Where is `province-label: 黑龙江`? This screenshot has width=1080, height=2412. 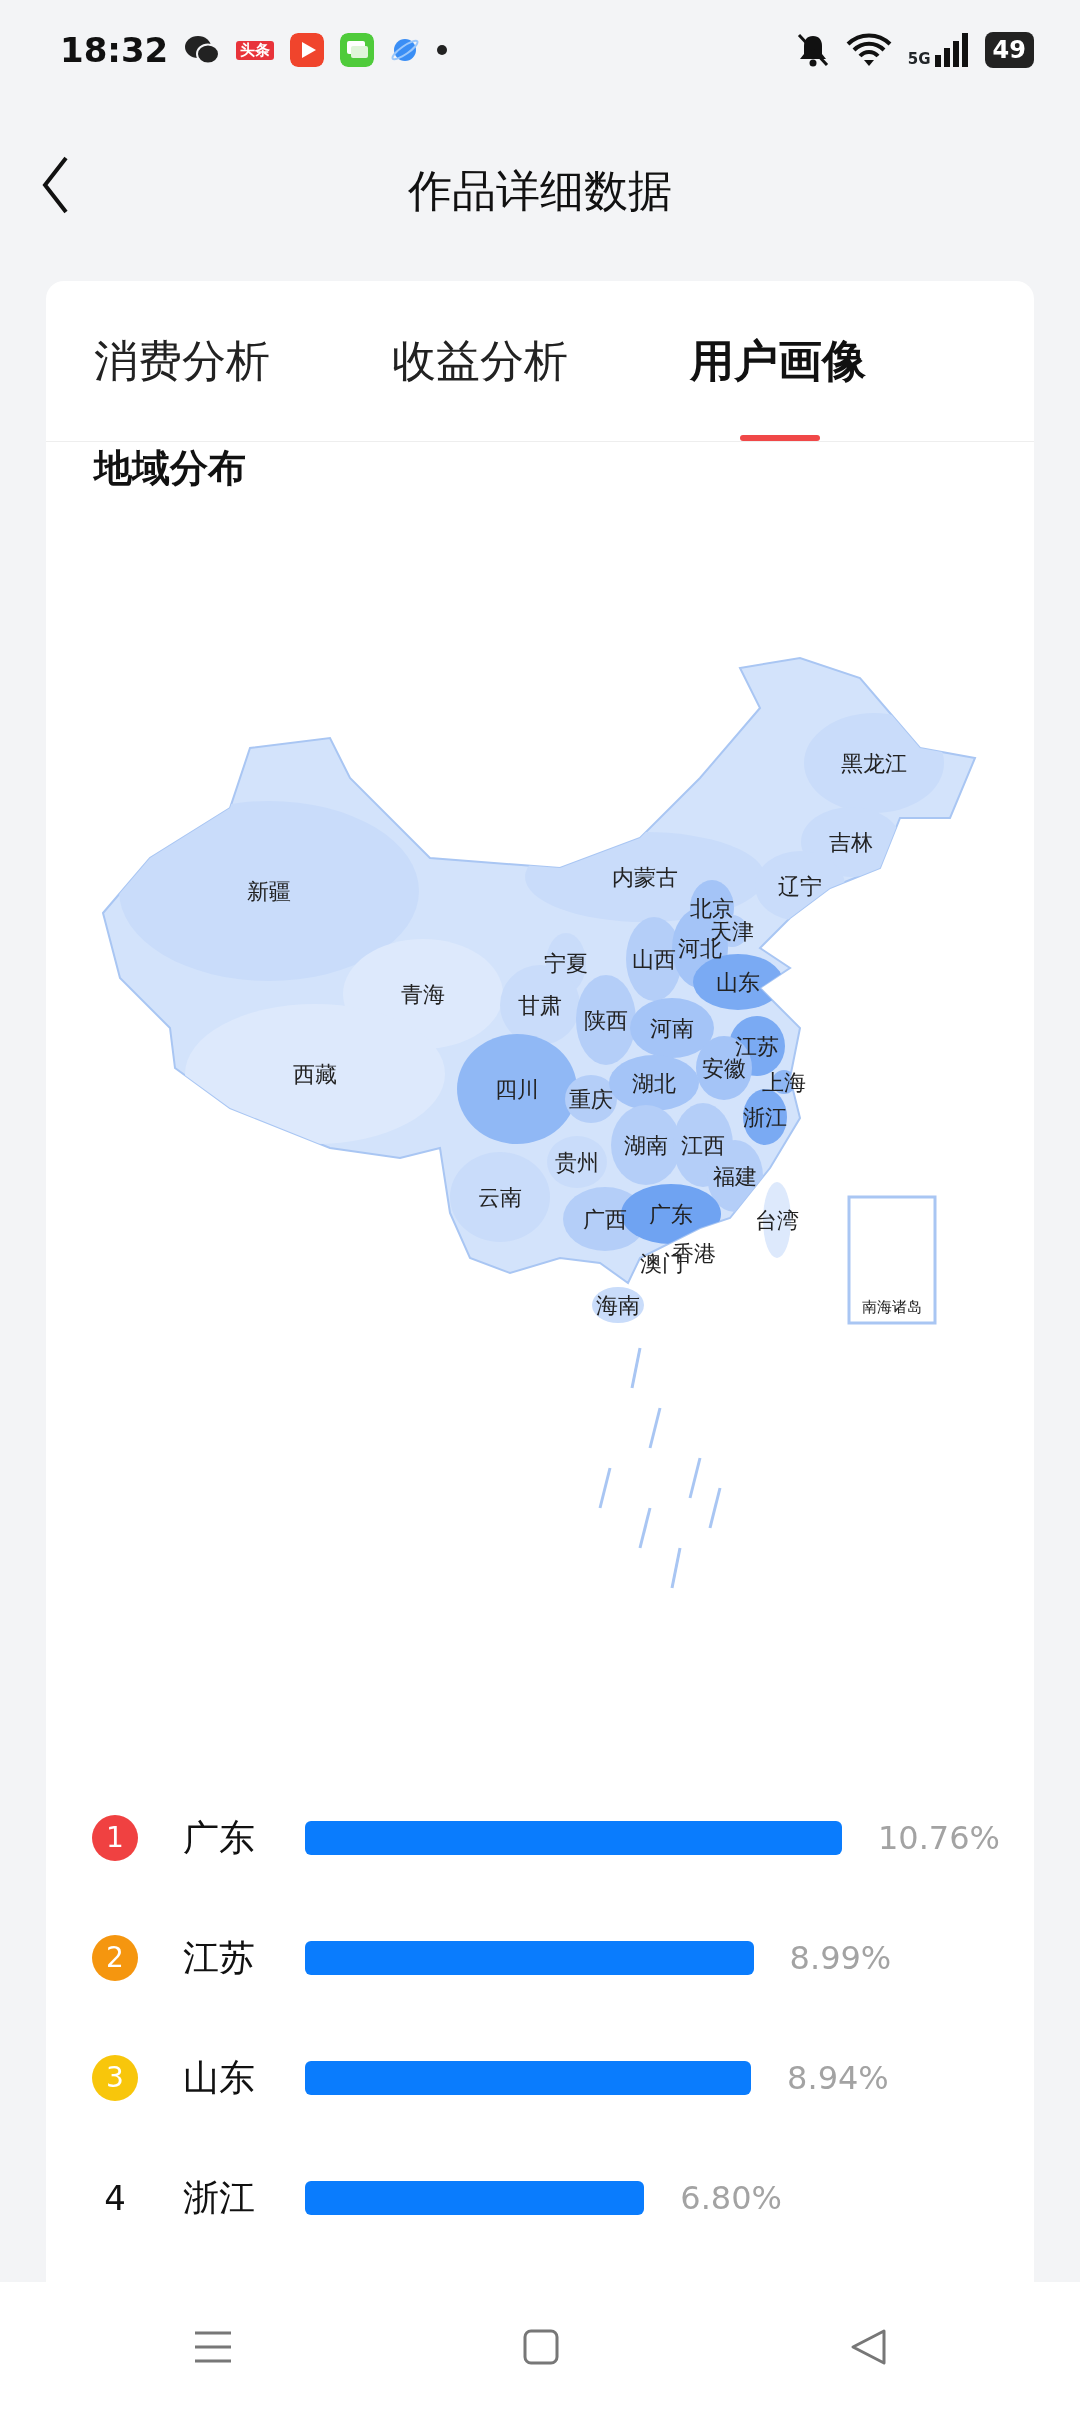
province-label: 黑龙江 is located at coordinates (874, 763).